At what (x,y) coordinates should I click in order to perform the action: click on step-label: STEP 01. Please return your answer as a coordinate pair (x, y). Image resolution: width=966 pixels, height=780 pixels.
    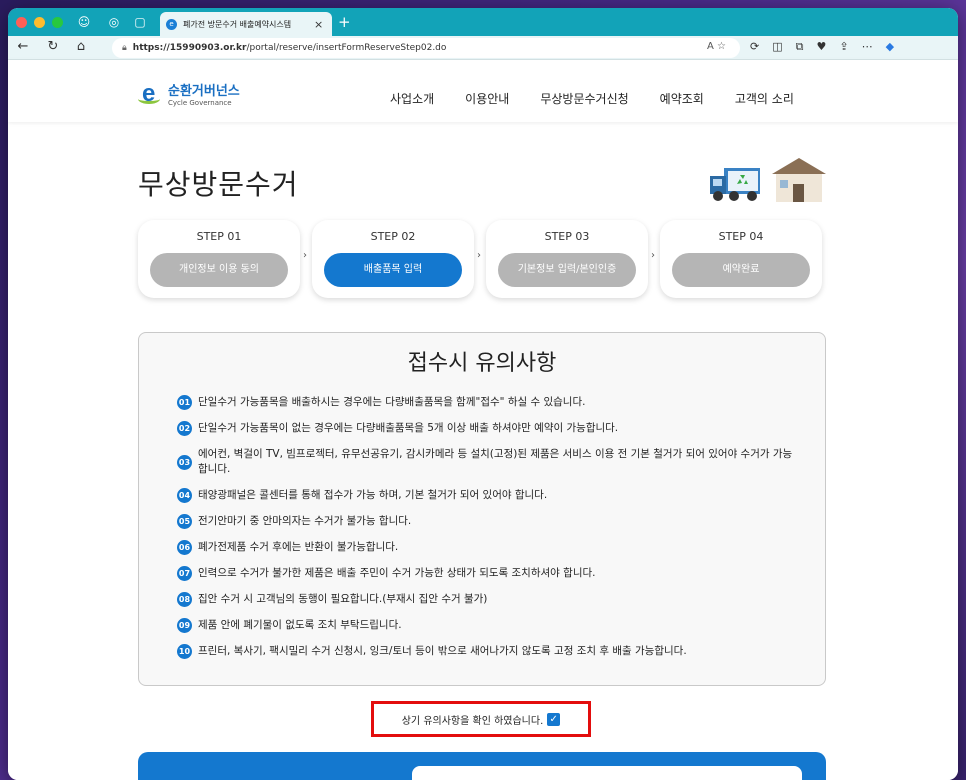
    Looking at the image, I should click on (219, 236).